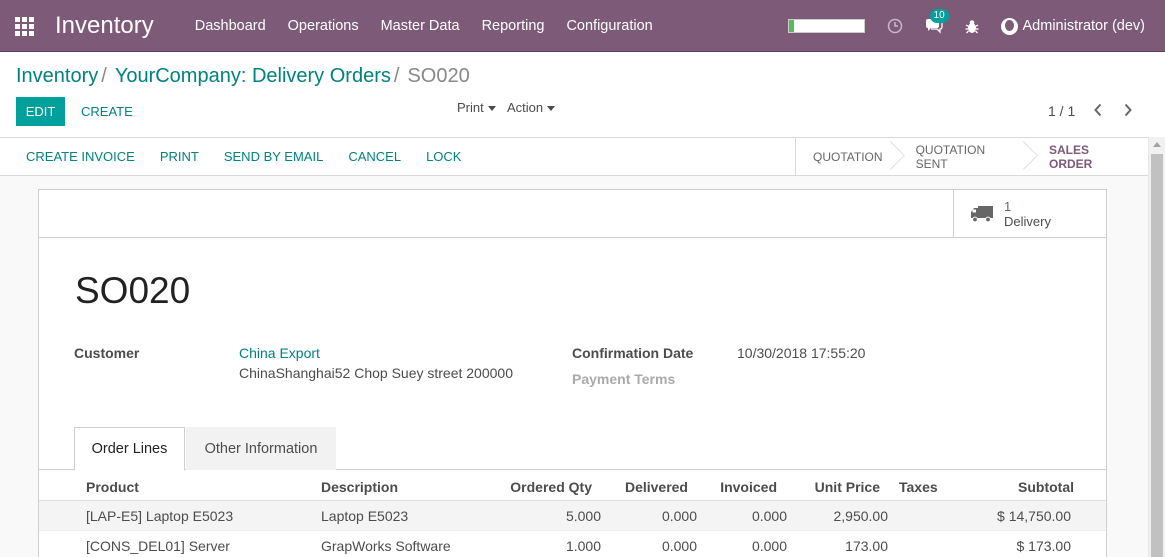 The image size is (1165, 557). What do you see at coordinates (273, 156) in the screenshot?
I see `send-by-email-button: SEND BY EMAIL` at bounding box center [273, 156].